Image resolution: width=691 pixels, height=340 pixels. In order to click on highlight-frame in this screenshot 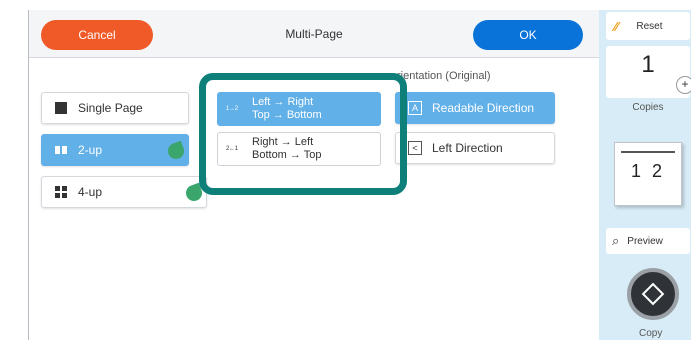, I will do `click(303, 134)`.